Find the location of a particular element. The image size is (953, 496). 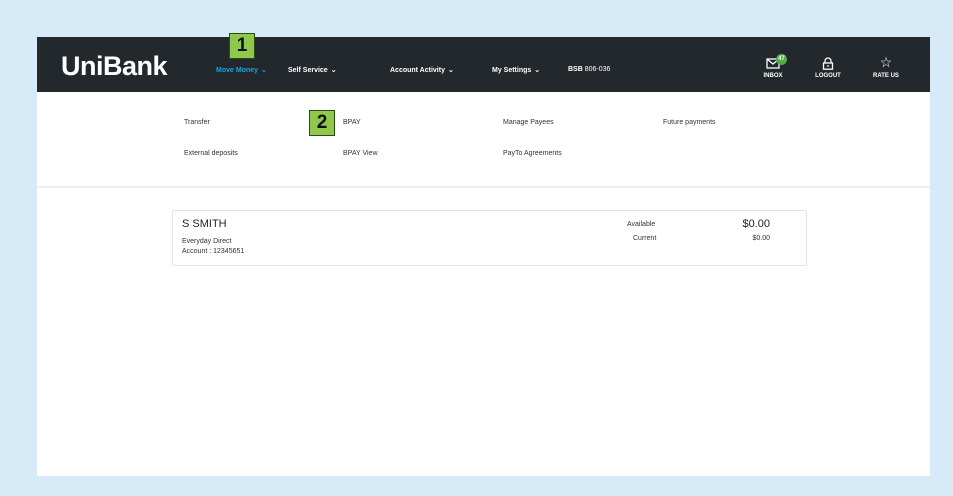

nav-account-activity: Account Activity ⌄ is located at coordinates (422, 70).